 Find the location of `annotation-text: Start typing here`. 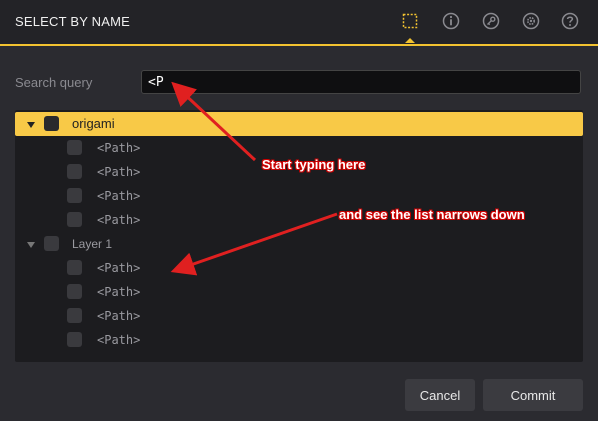

annotation-text: Start typing here is located at coordinates (314, 164).